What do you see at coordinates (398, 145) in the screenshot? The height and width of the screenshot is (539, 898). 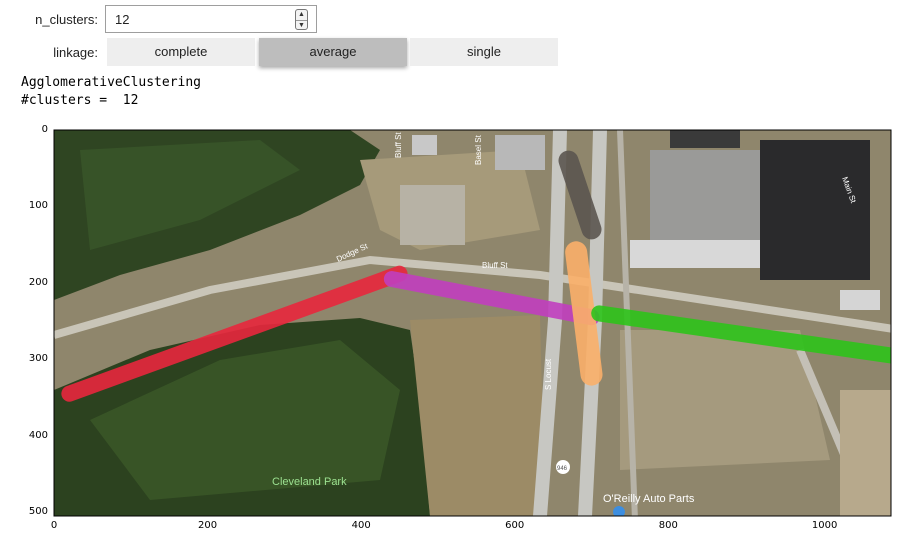 I see `street-bluff-top-label: Bluff St` at bounding box center [398, 145].